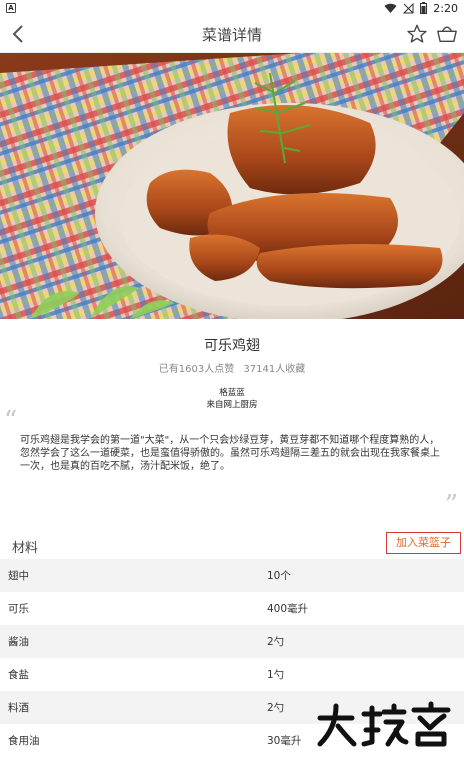 The height and width of the screenshot is (760, 464). I want to click on ingredient-qty: 2勺, so click(276, 642).